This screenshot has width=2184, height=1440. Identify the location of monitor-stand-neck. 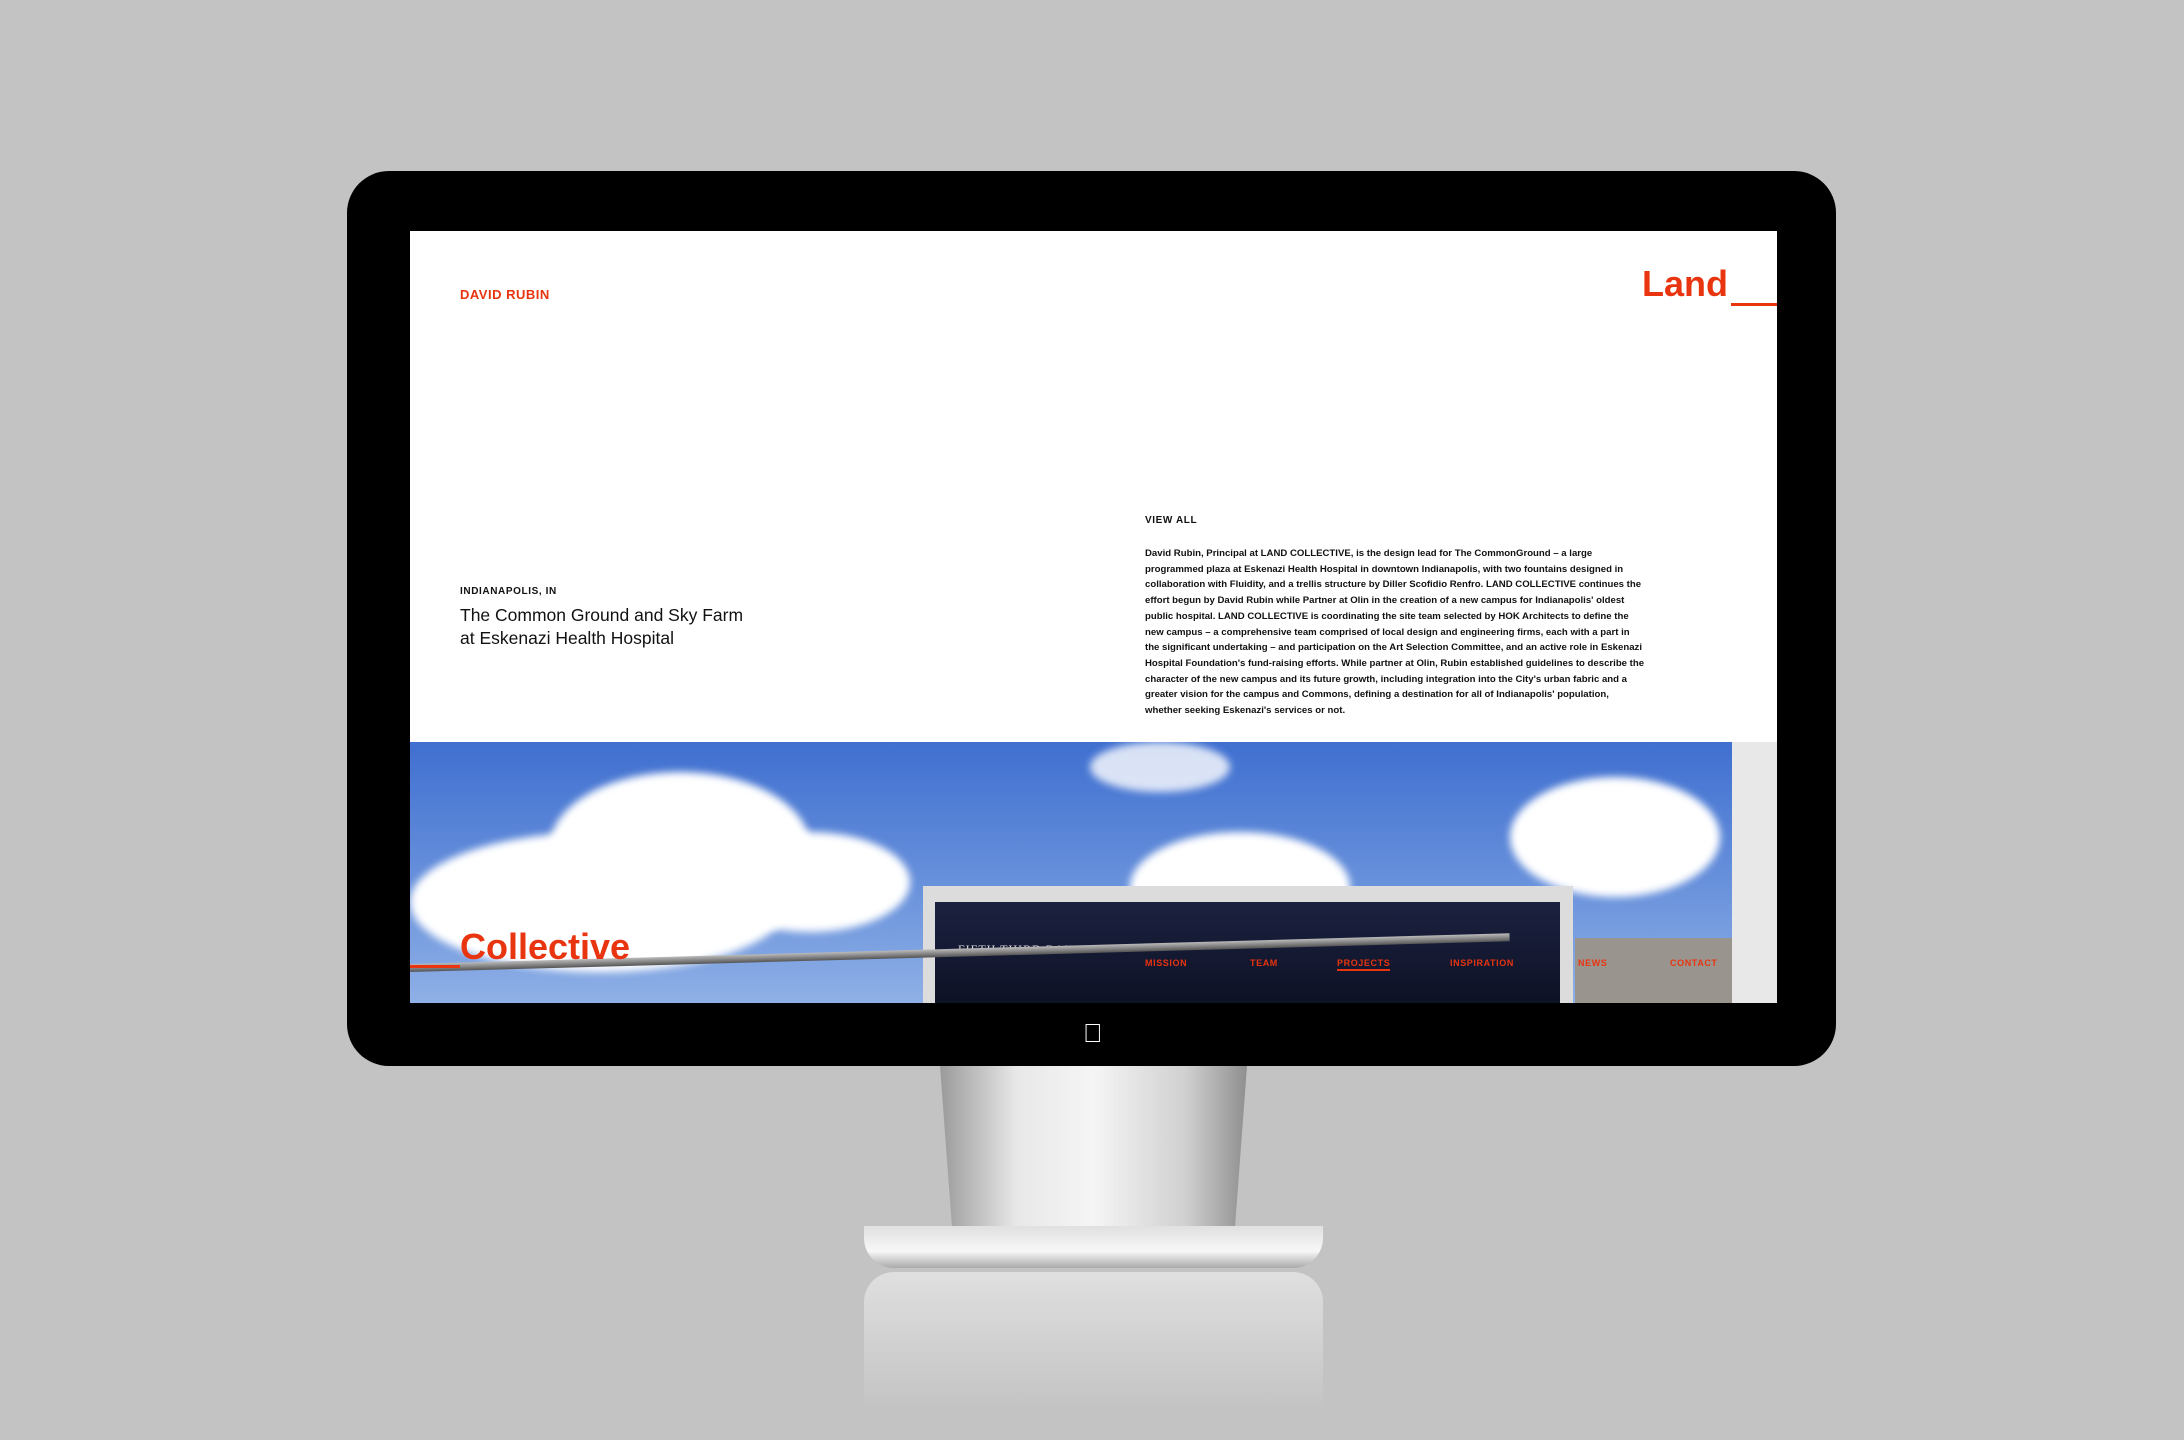
(1093, 1148).